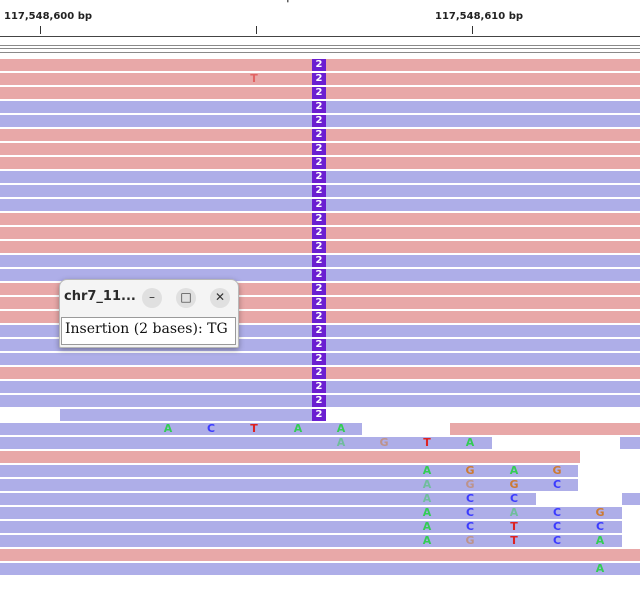 The height and width of the screenshot is (601, 640). I want to click on insertion-popup-window: chr7_11... – □ ✕ Insertion (2 bases): TG, so click(149, 313).